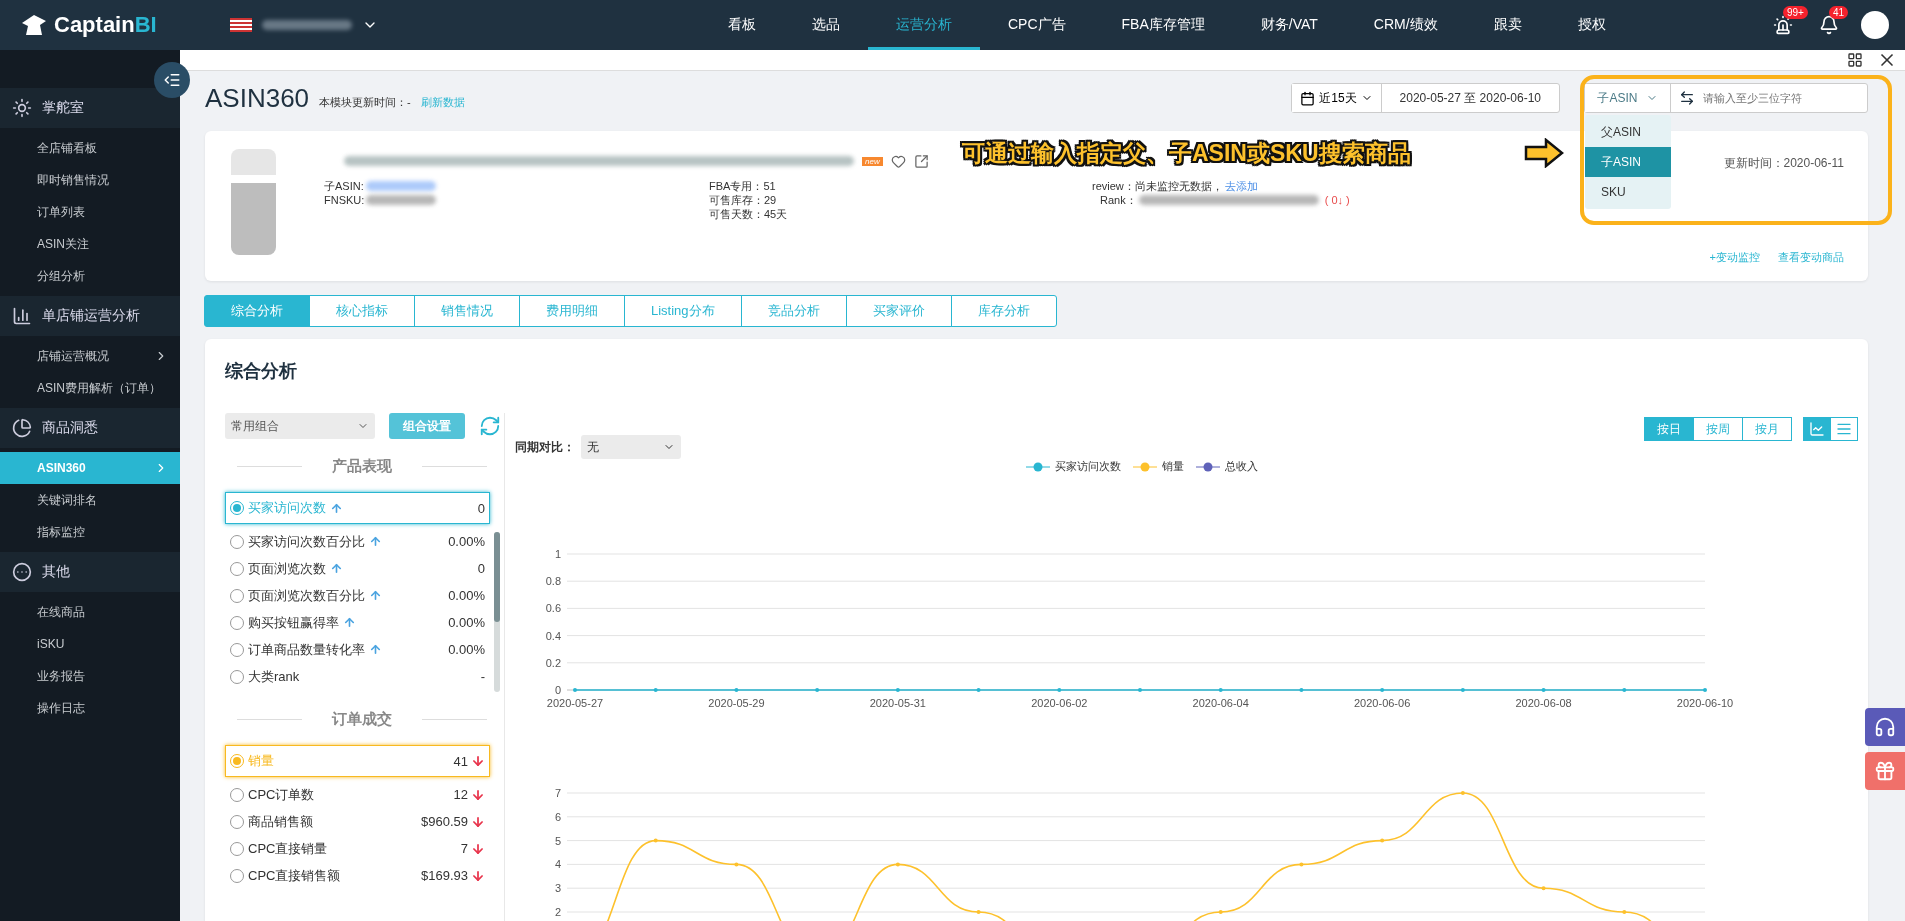 This screenshot has height=921, width=1905. What do you see at coordinates (490, 426) in the screenshot?
I see `refresh-icon` at bounding box center [490, 426].